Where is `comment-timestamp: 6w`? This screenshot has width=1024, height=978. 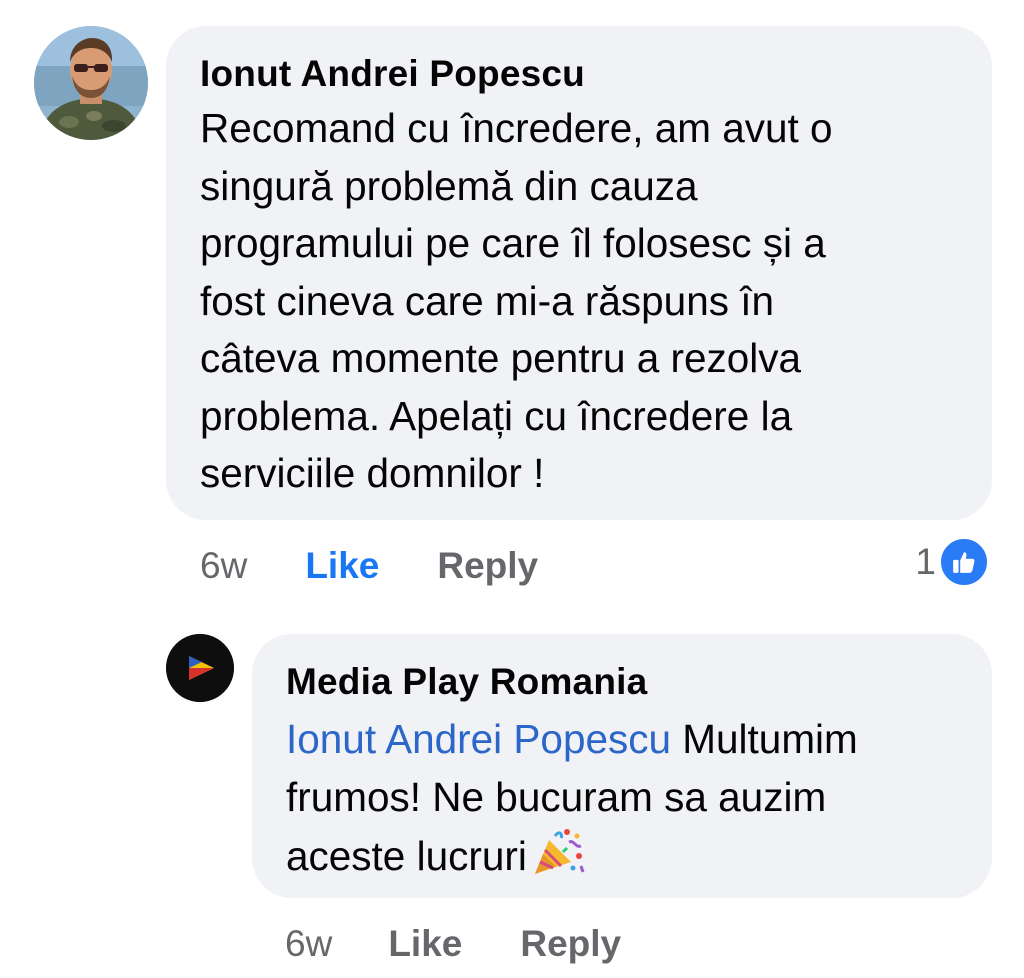
comment-timestamp: 6w is located at coordinates (223, 566).